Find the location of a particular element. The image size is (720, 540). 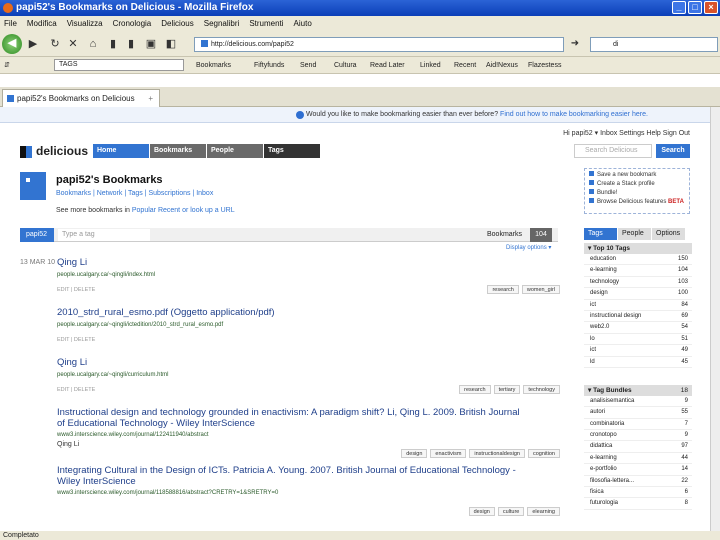

menu-strumenti: Strumenti is located at coordinates (266, 23).